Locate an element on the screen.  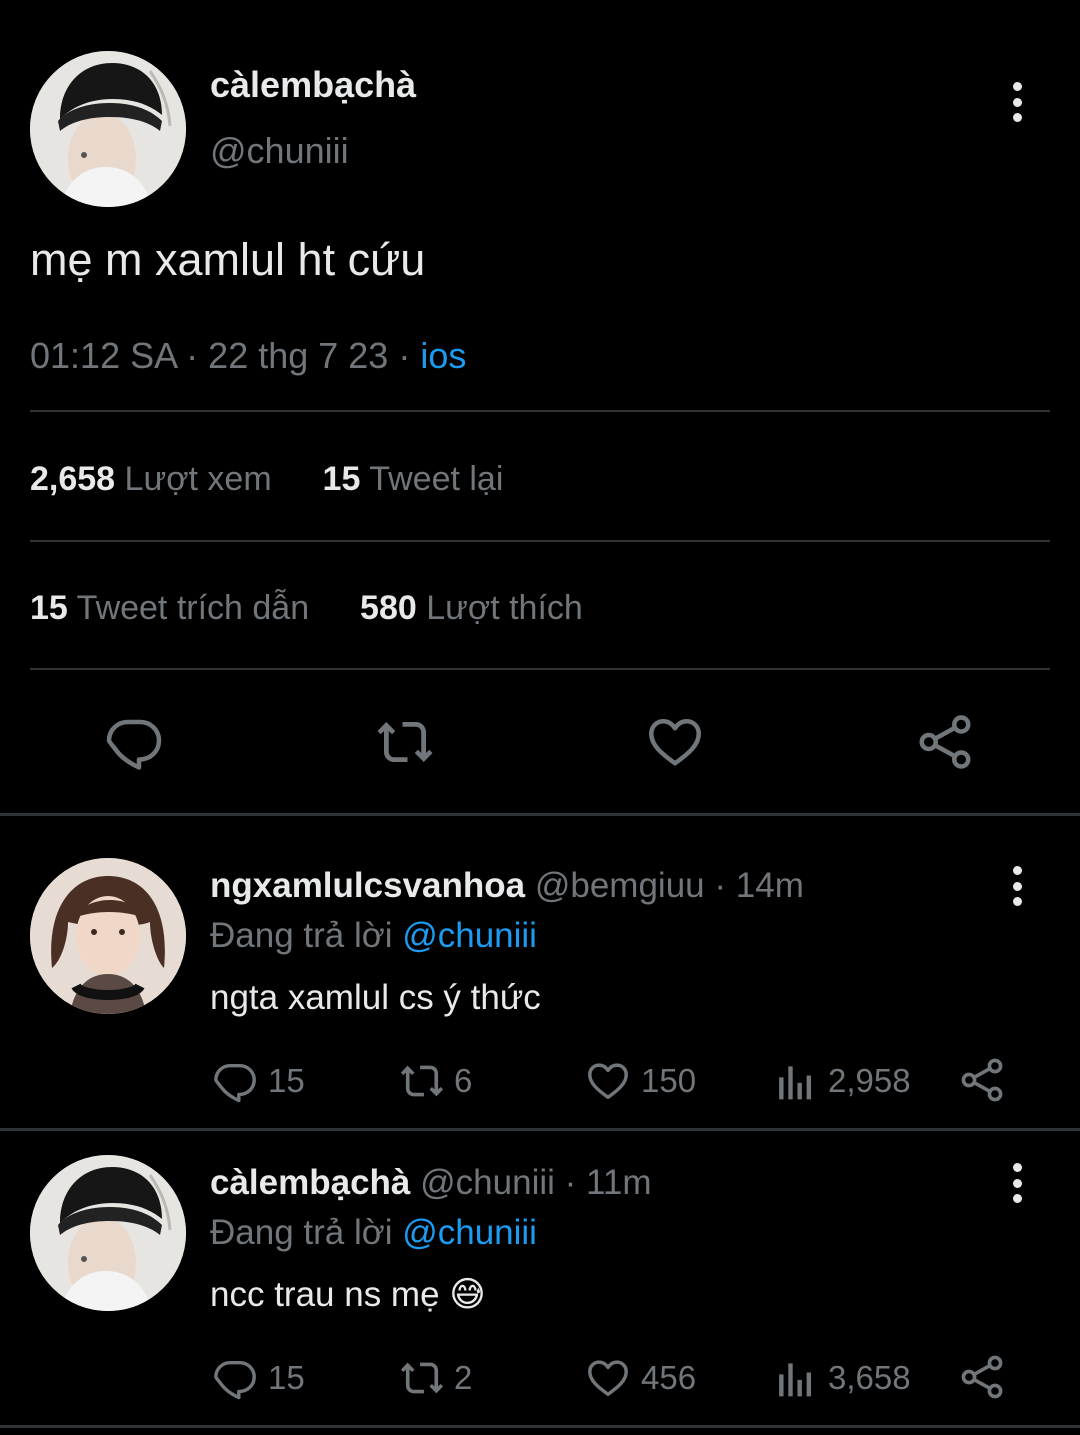
retweet-count: 6 is located at coordinates (463, 1080).